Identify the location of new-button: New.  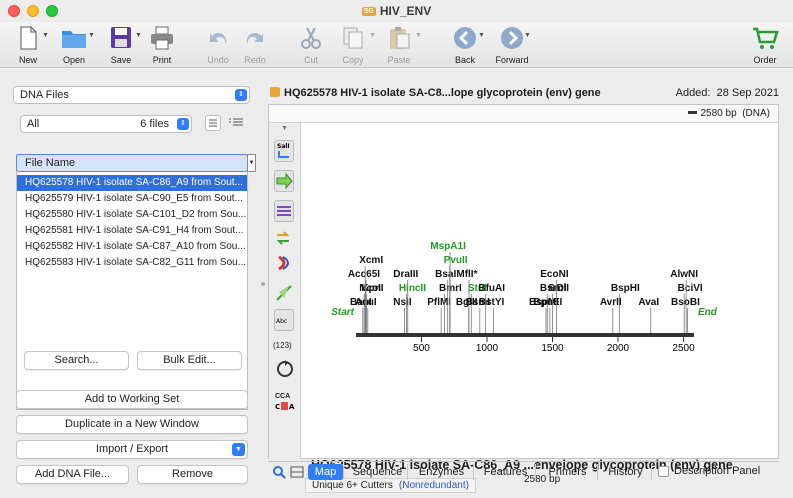
(28, 45).